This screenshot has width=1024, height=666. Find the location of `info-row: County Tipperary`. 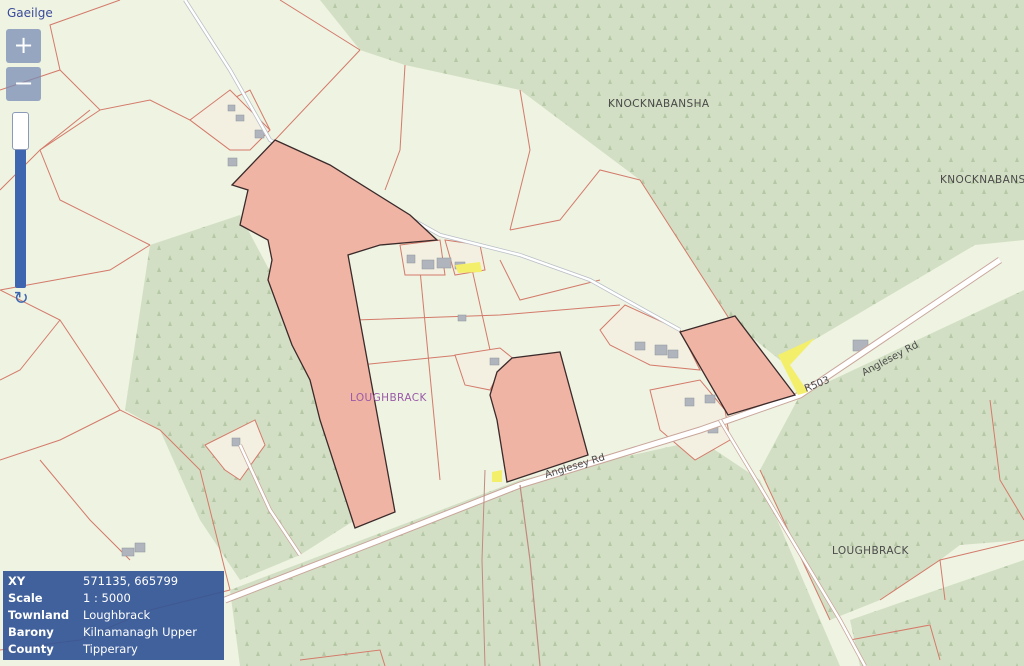

info-row: County Tipperary is located at coordinates (104, 649).